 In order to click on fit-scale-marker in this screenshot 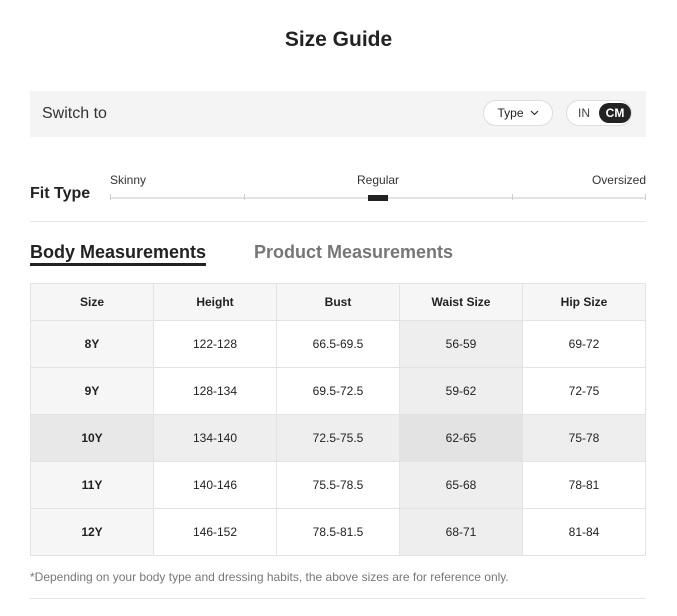, I will do `click(378, 198)`.